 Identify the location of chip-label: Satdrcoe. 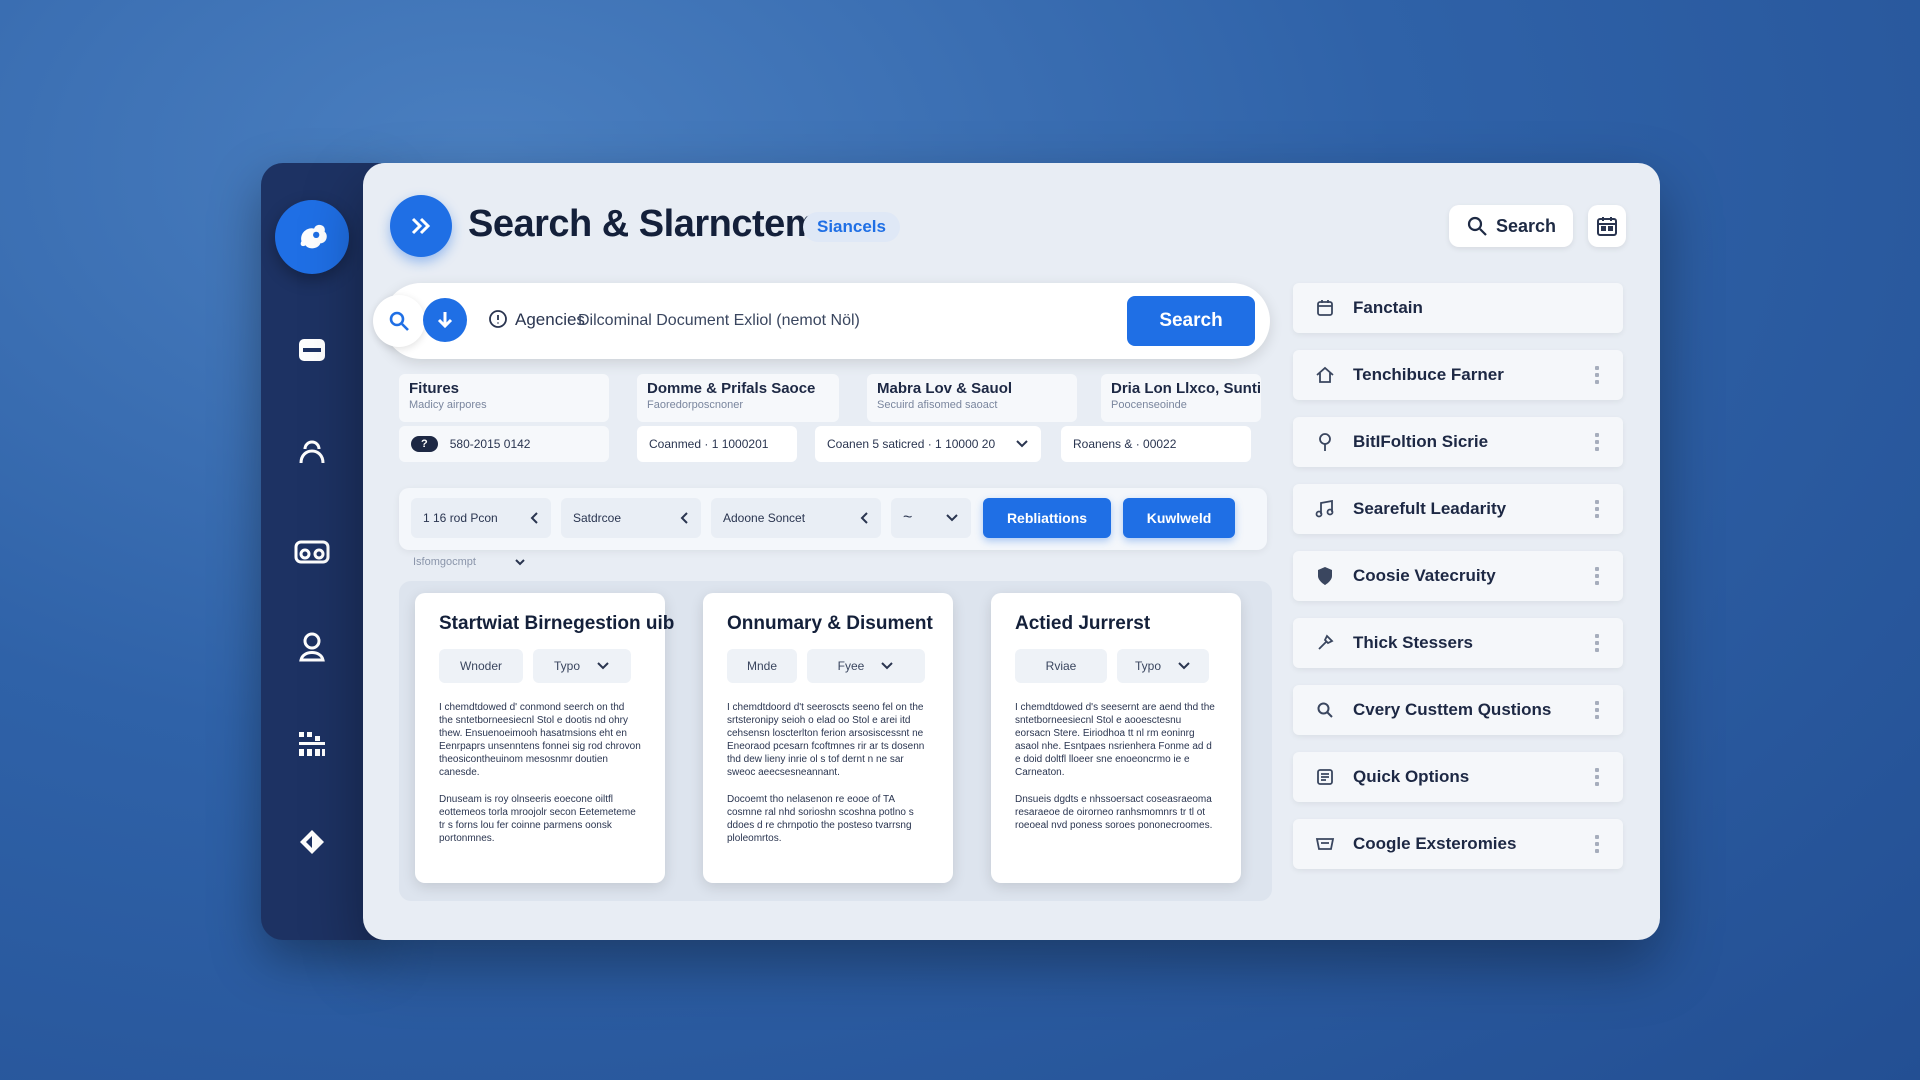
(597, 518).